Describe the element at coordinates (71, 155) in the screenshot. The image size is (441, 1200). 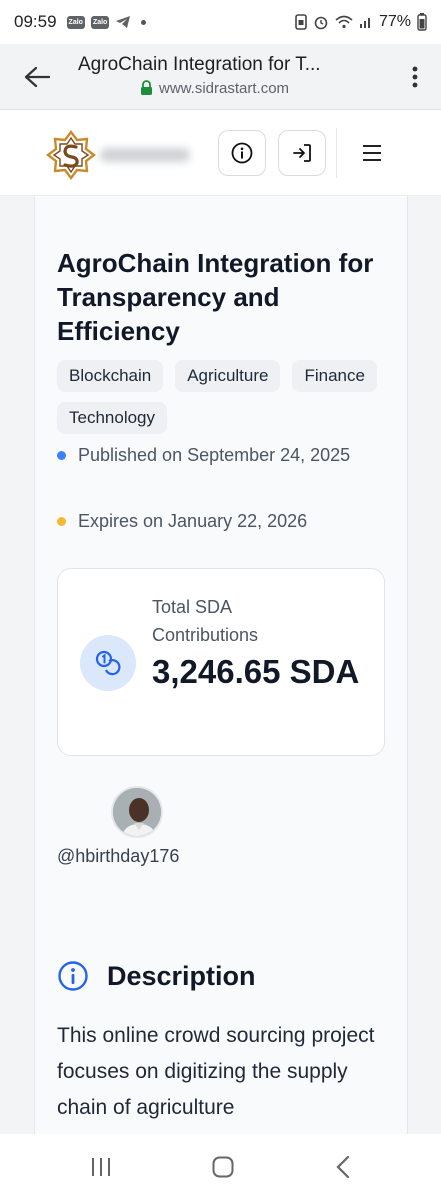
I see `sidra-logo-icon` at that location.